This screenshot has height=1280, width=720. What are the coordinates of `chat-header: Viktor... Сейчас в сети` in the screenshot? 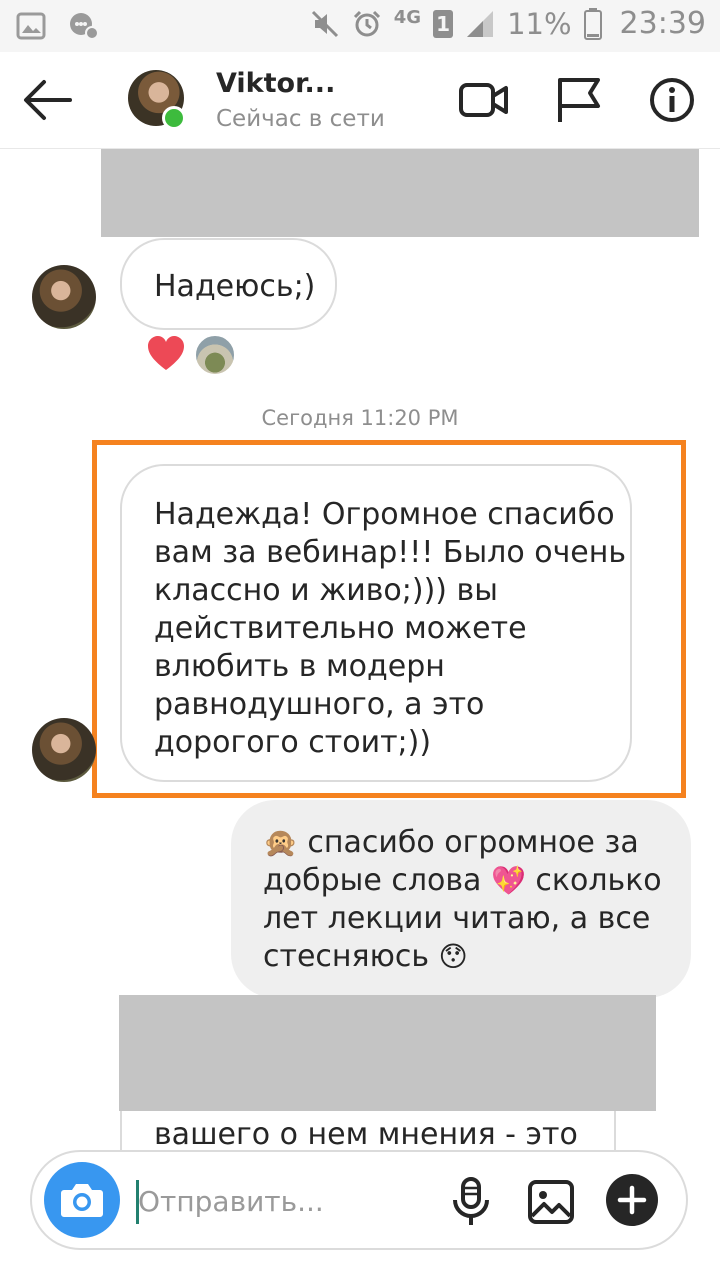 It's located at (360, 100).